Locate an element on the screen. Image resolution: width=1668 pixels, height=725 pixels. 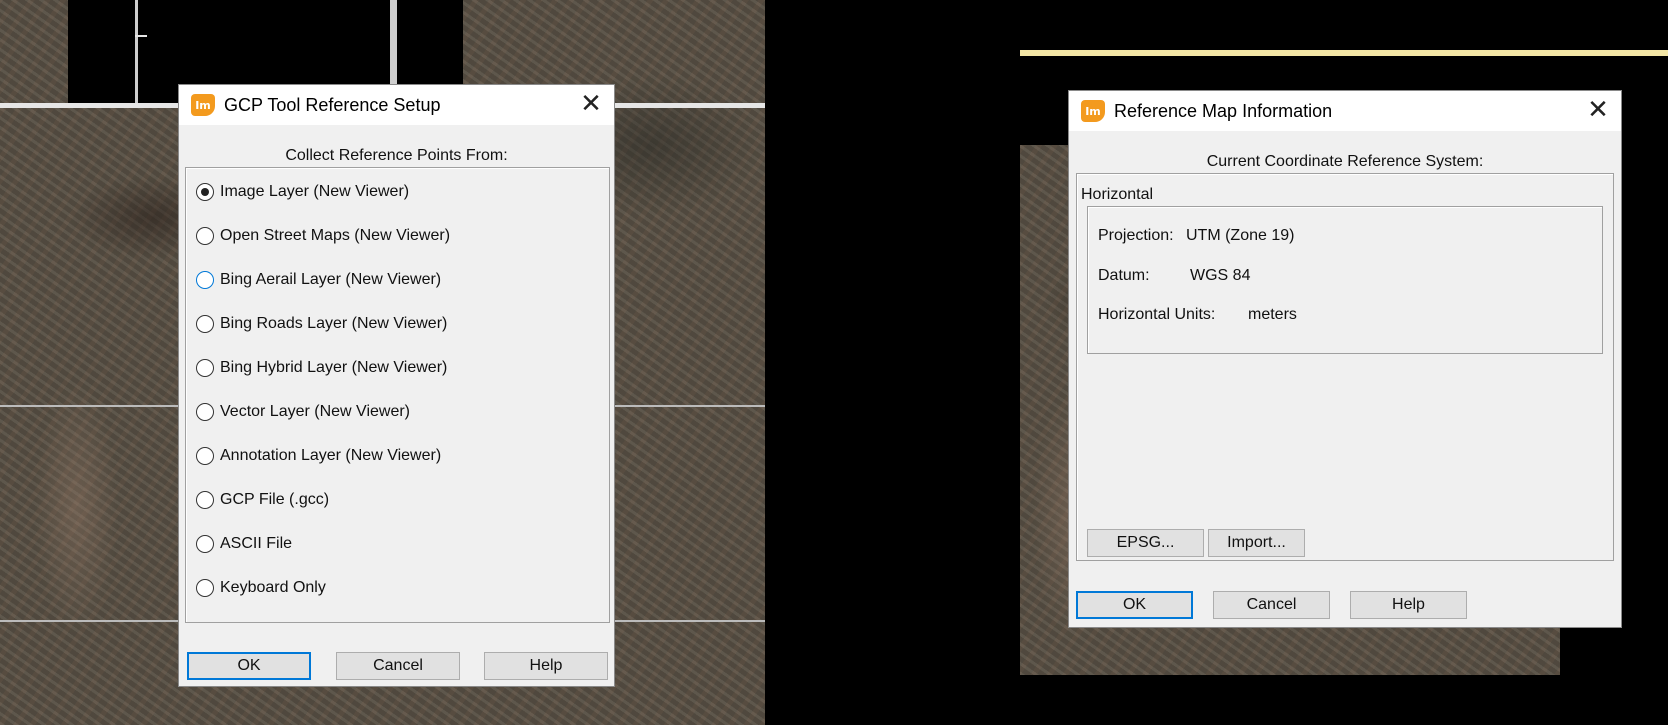
projection-value: UTM (Zone 19) is located at coordinates (1240, 235).